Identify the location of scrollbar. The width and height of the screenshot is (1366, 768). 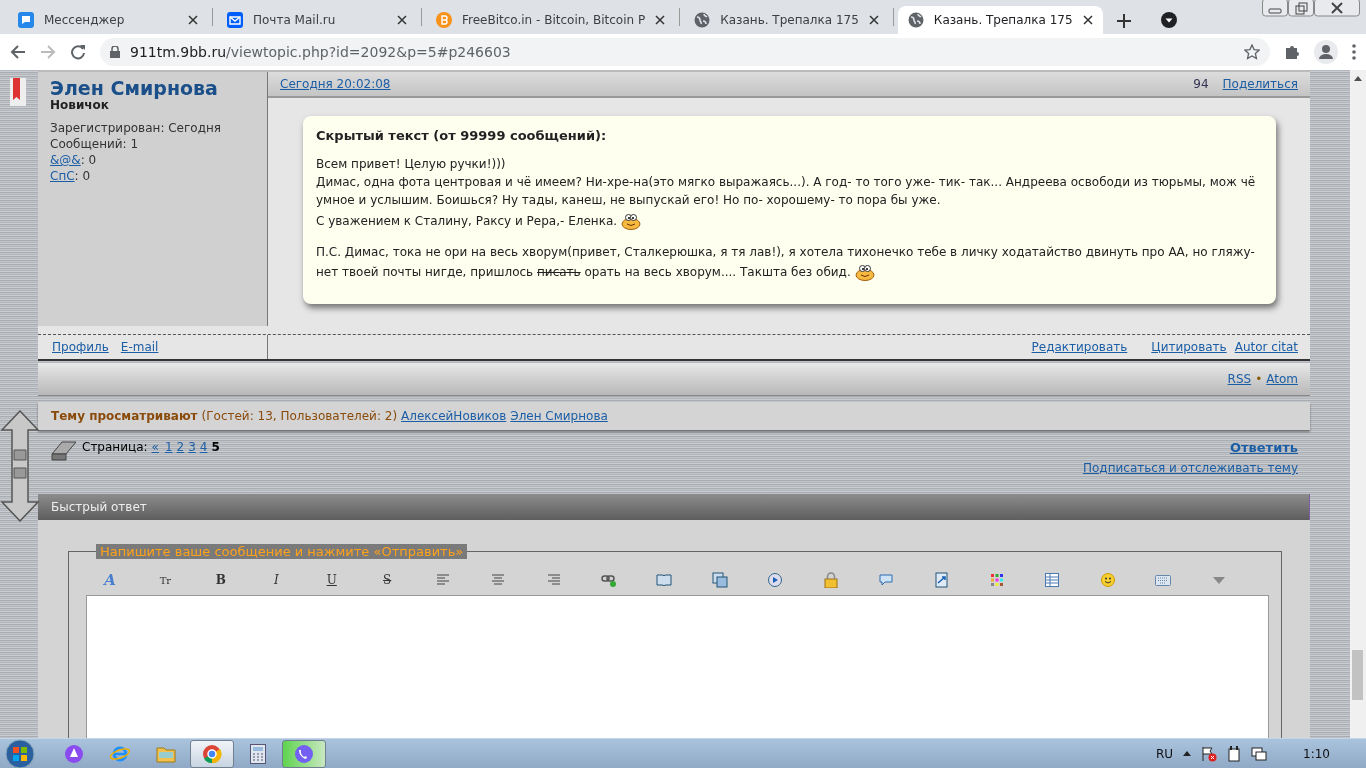
(1358, 404).